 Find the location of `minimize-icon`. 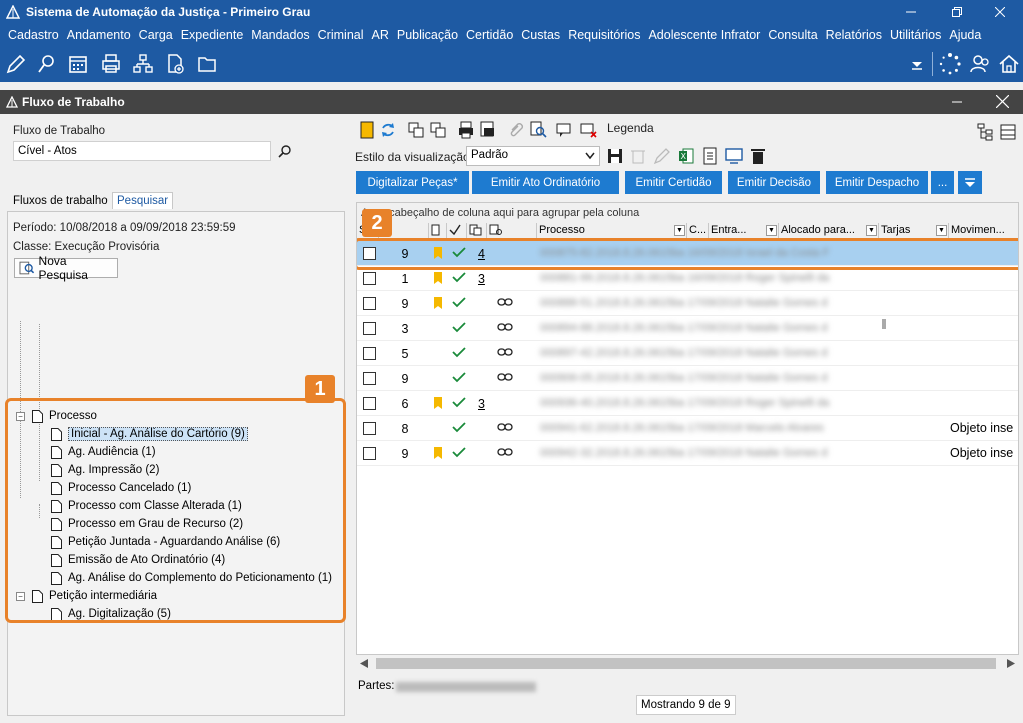

minimize-icon is located at coordinates (957, 102).